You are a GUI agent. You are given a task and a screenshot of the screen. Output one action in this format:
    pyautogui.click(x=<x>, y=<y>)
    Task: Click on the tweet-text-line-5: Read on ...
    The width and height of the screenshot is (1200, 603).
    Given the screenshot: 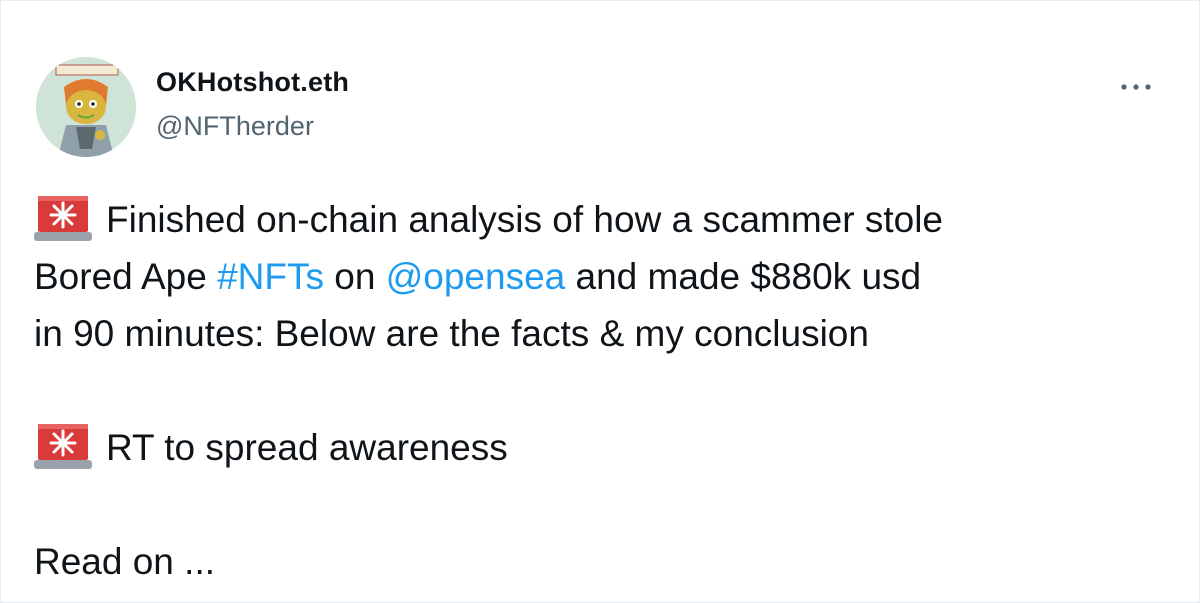 What is the action you would take?
    pyautogui.click(x=125, y=561)
    